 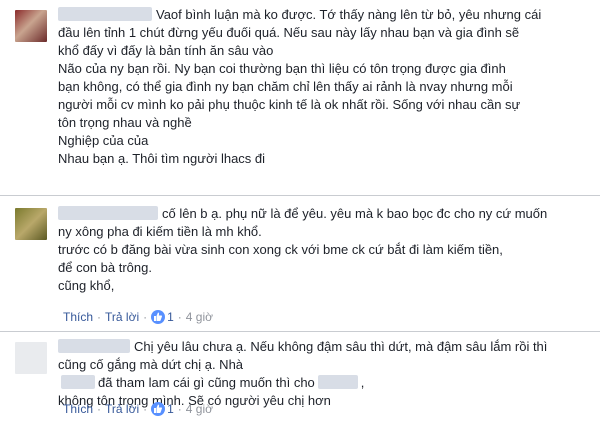 What do you see at coordinates (151, 364) in the screenshot?
I see `comment-line: cũng cố gắng mà dứt chị ạ. Nhà` at bounding box center [151, 364].